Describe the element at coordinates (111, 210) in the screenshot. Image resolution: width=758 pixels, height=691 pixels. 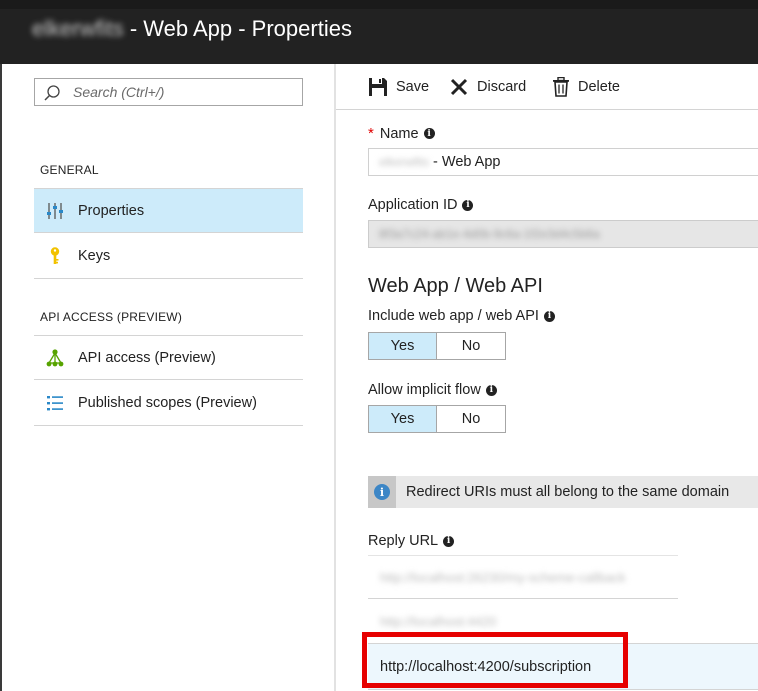
I see `nav-item-properties-label: Properties` at that location.